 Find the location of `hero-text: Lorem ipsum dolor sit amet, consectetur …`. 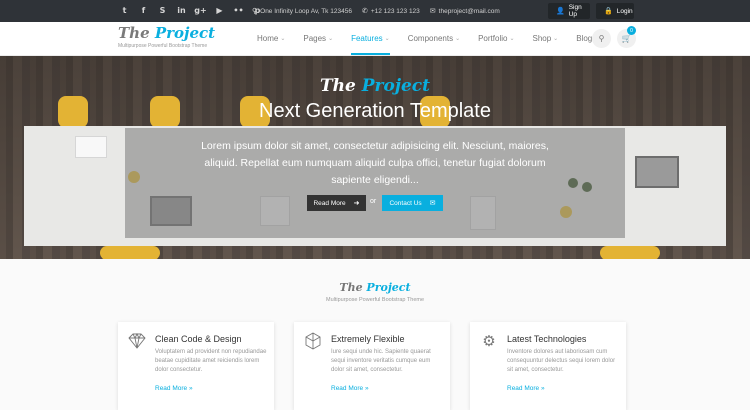

hero-text: Lorem ipsum dolor sit amet, consectetur … is located at coordinates (375, 163).